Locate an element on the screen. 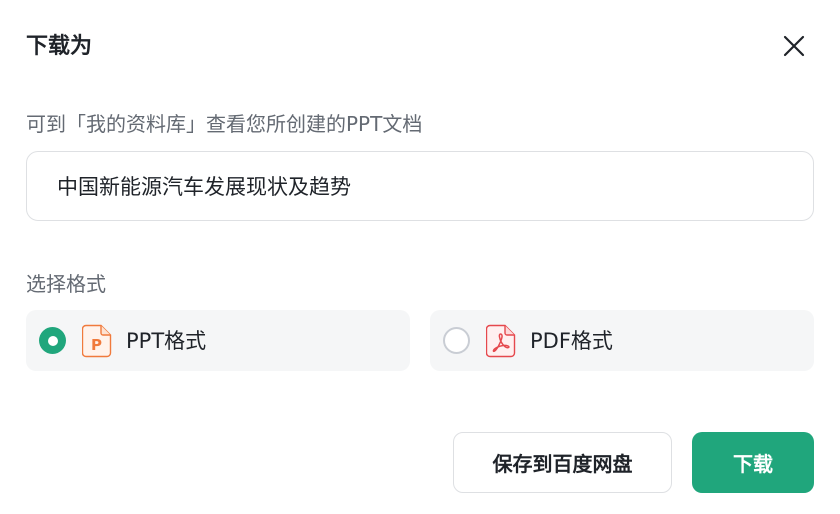 This screenshot has width=840, height=514. format-label: 选择格式 is located at coordinates (66, 284).